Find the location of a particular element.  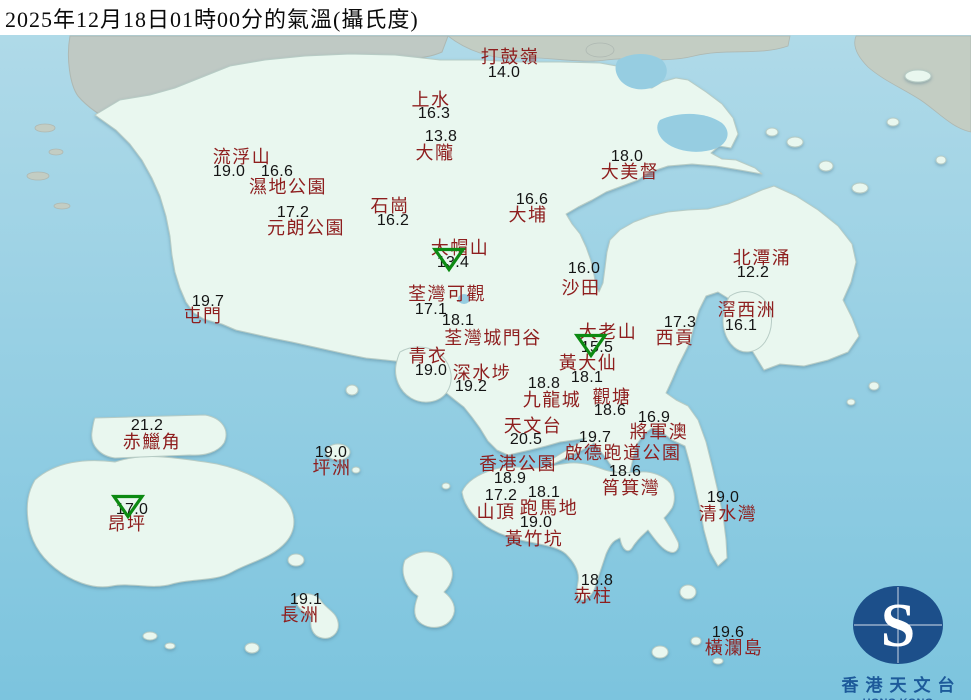

hko-logo-monogram: S is located at coordinates (898, 626).